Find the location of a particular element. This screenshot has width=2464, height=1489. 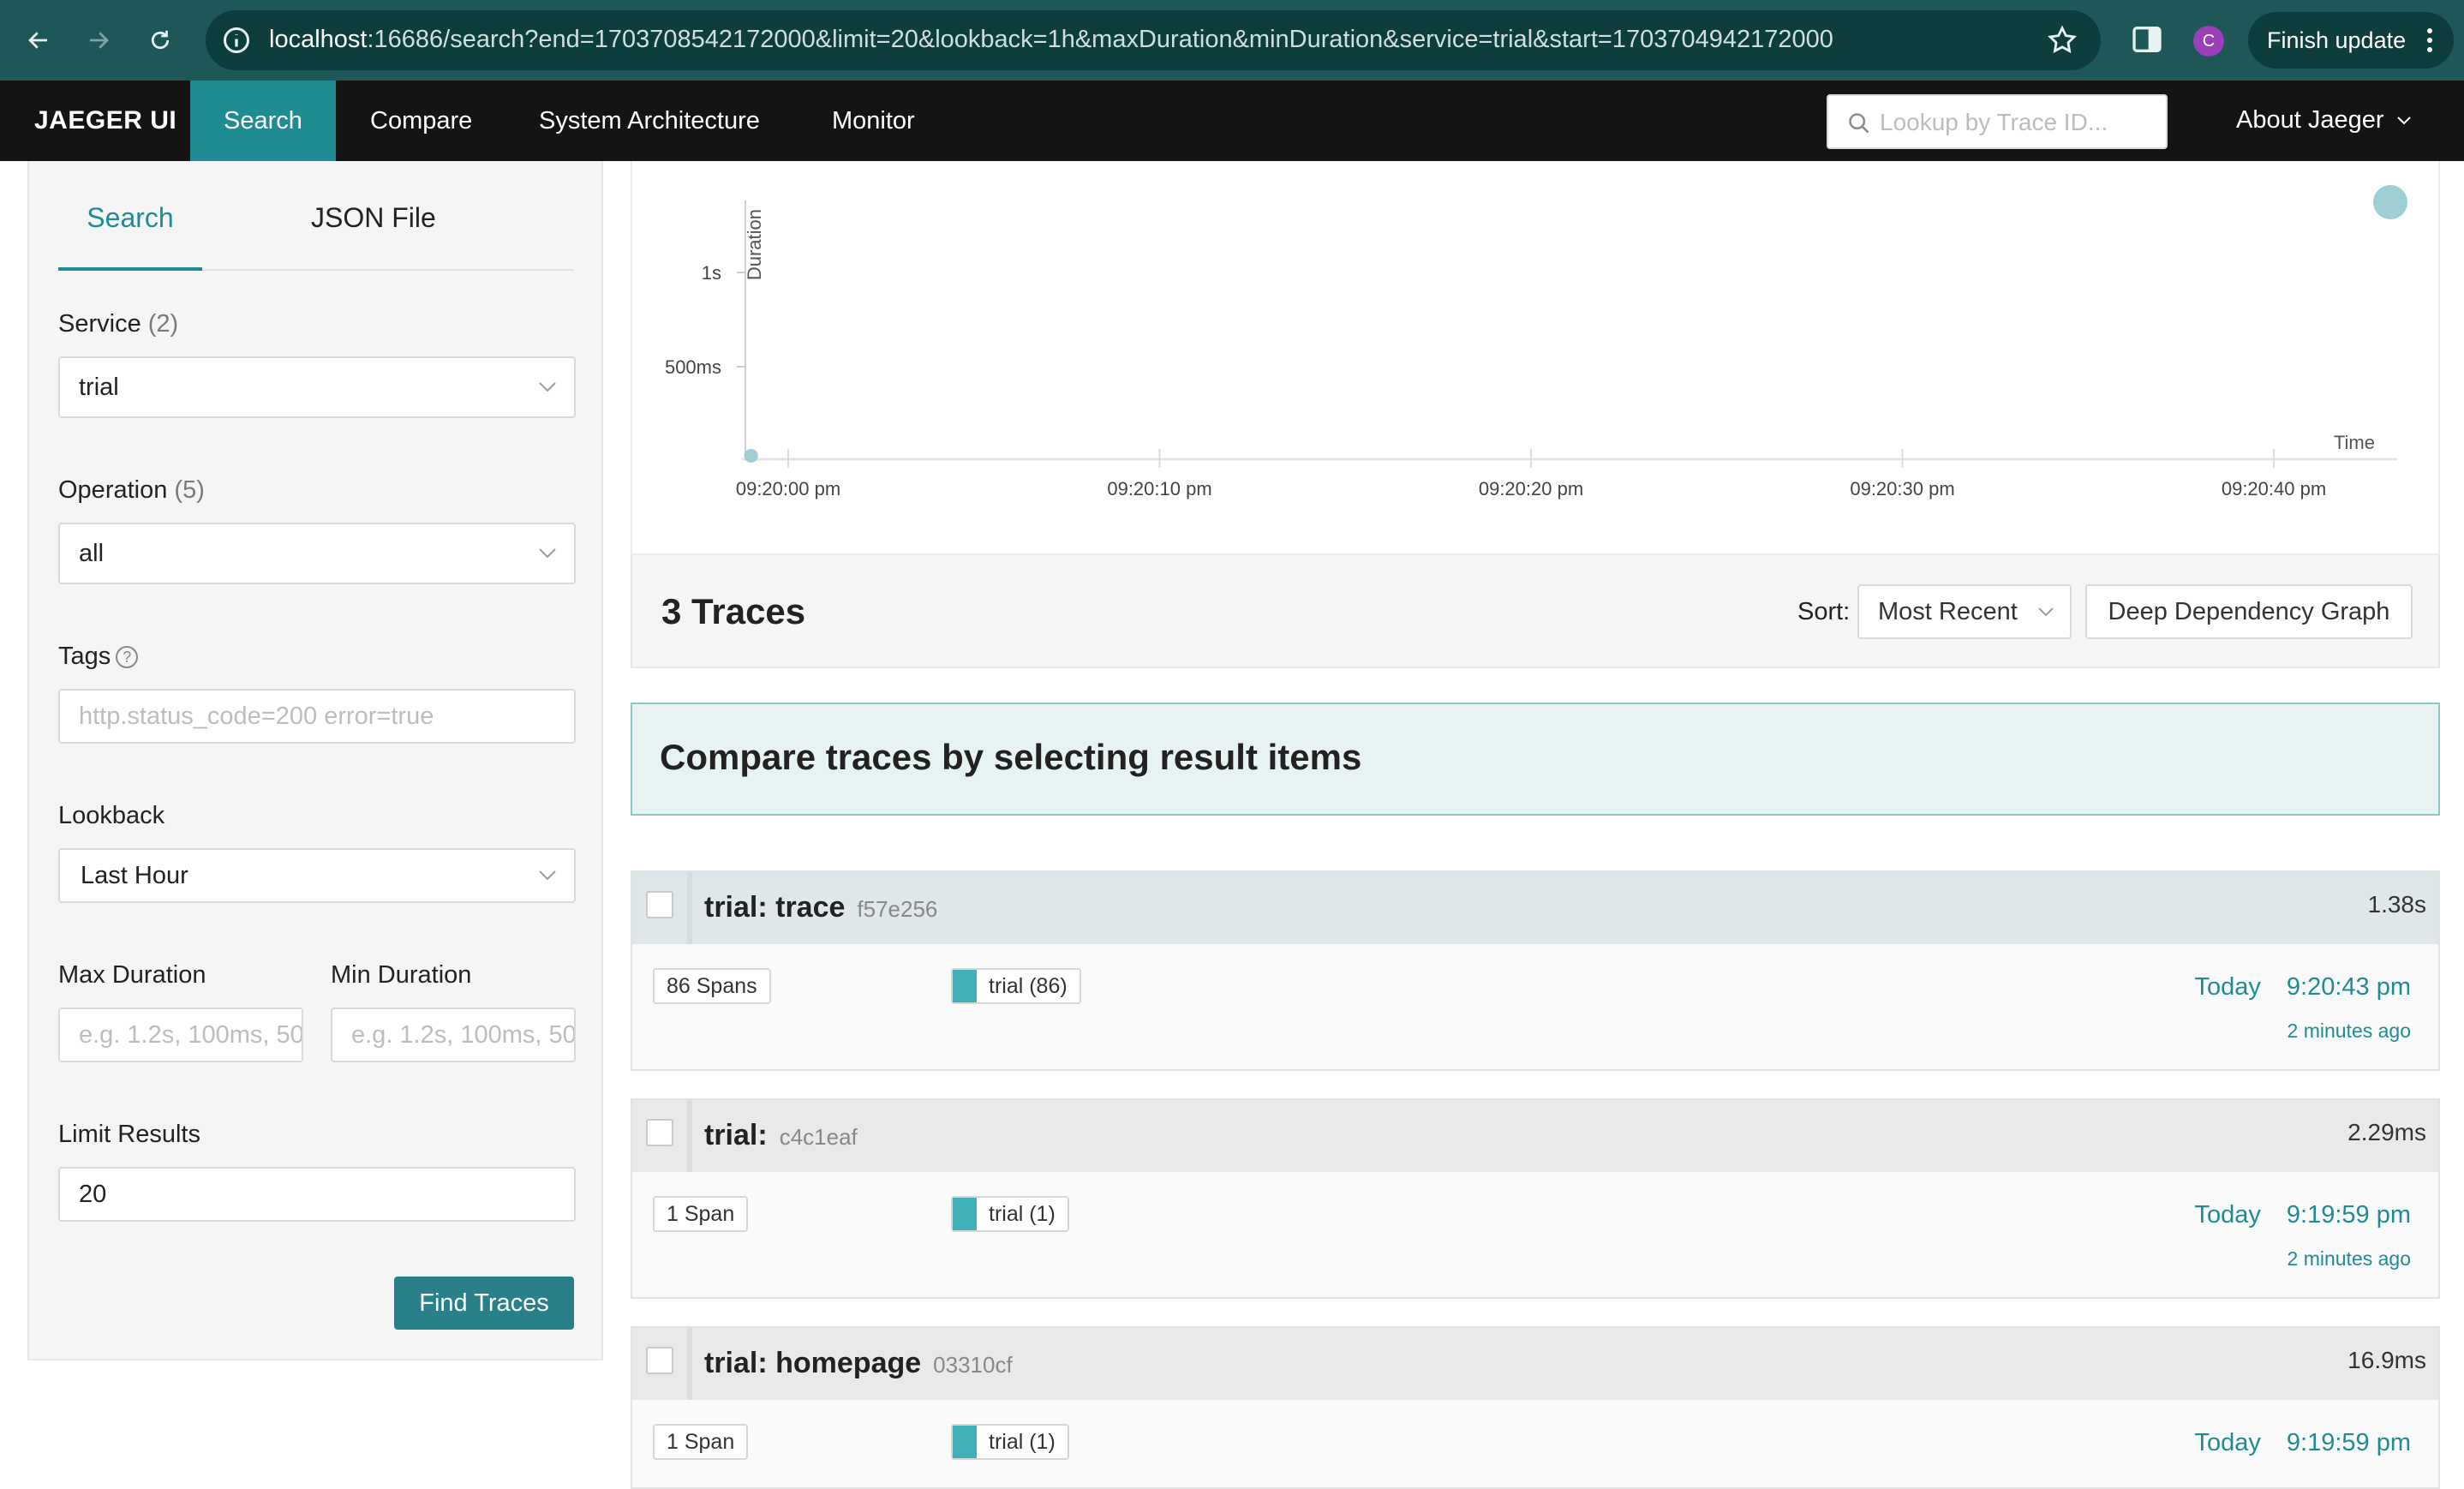

find-traces-button: Find Traces is located at coordinates (484, 1303).